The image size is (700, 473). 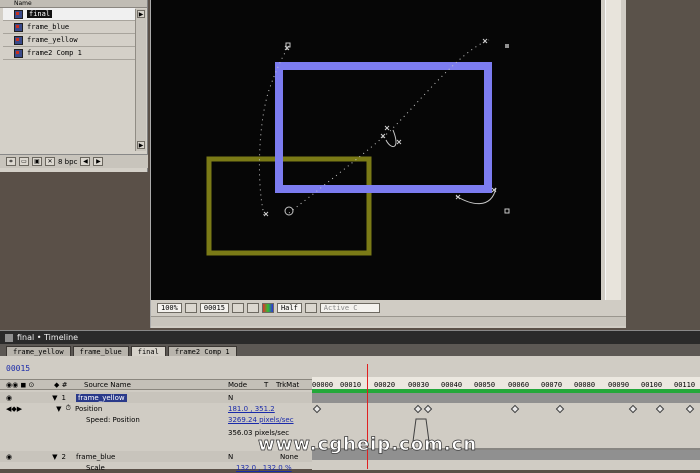 I want to click on av-switches-icon: ◉◉ ◼ ⊙, so click(x=20, y=385).